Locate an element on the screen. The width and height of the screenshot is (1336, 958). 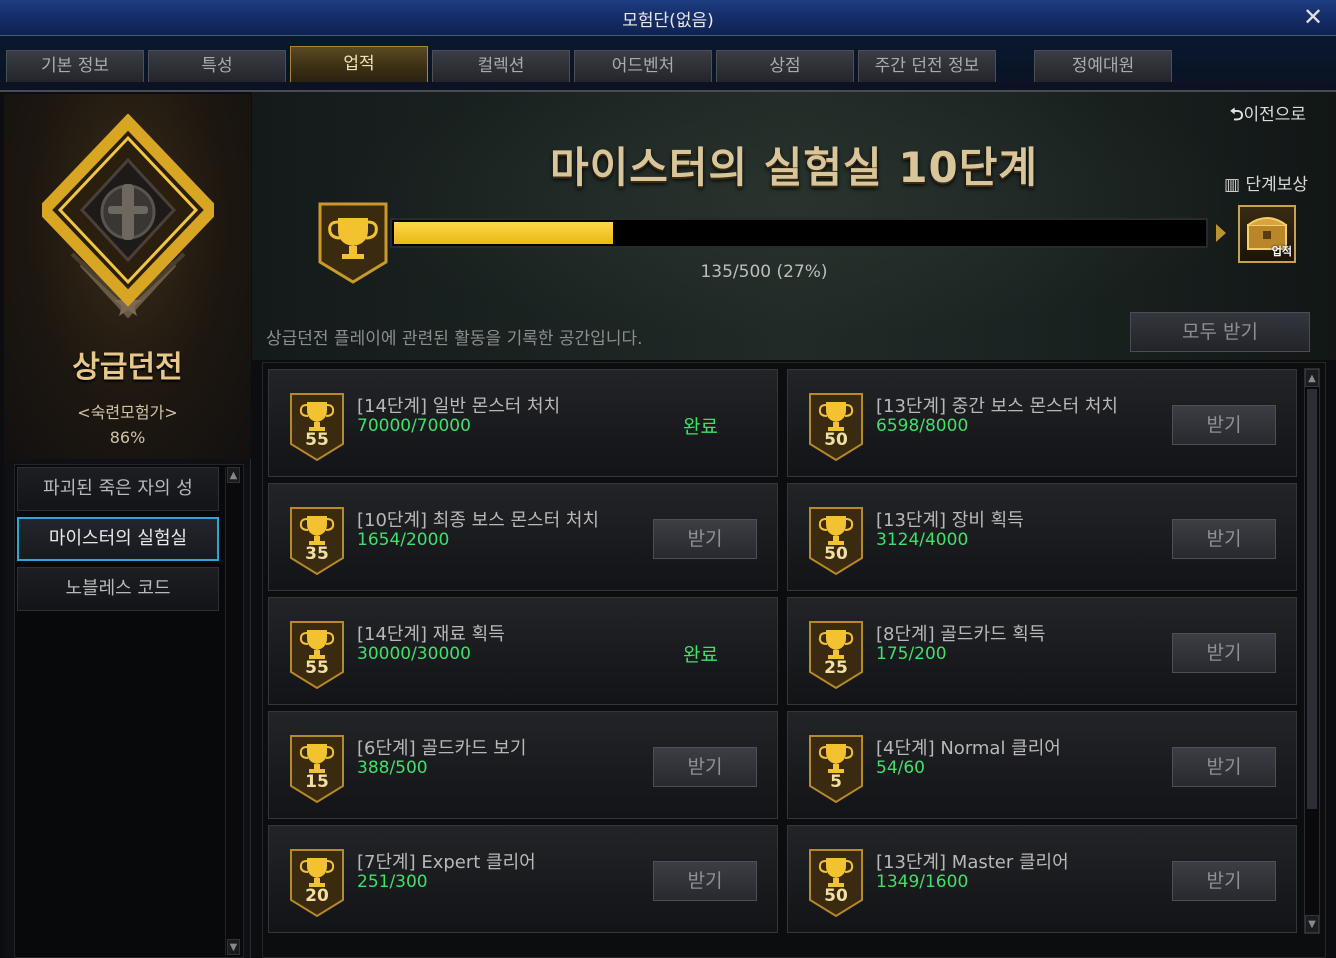
achievement-card: 55 [14단계] 재료 획득 30000/30000 완료 is located at coordinates (523, 651).